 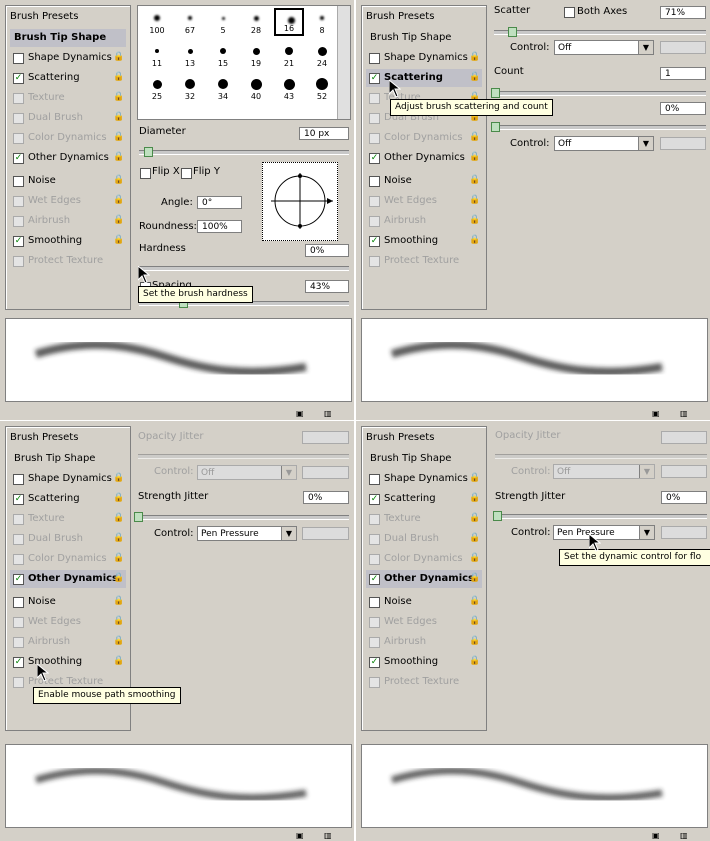 What do you see at coordinates (68, 261) in the screenshot?
I see `sidebar-item-protect-texture: Protect Texture` at bounding box center [68, 261].